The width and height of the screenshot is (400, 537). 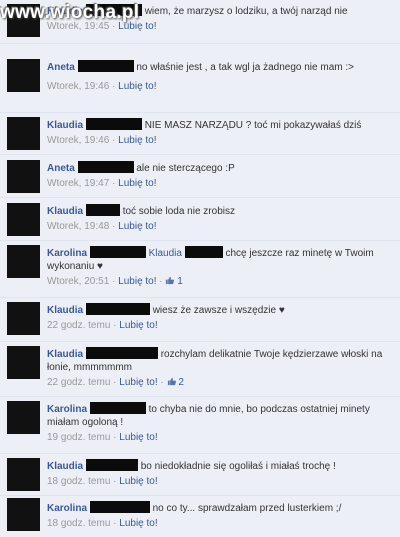 I want to click on comment-meta: Wtorek, 19:47 · Lubię to!, so click(x=102, y=183).